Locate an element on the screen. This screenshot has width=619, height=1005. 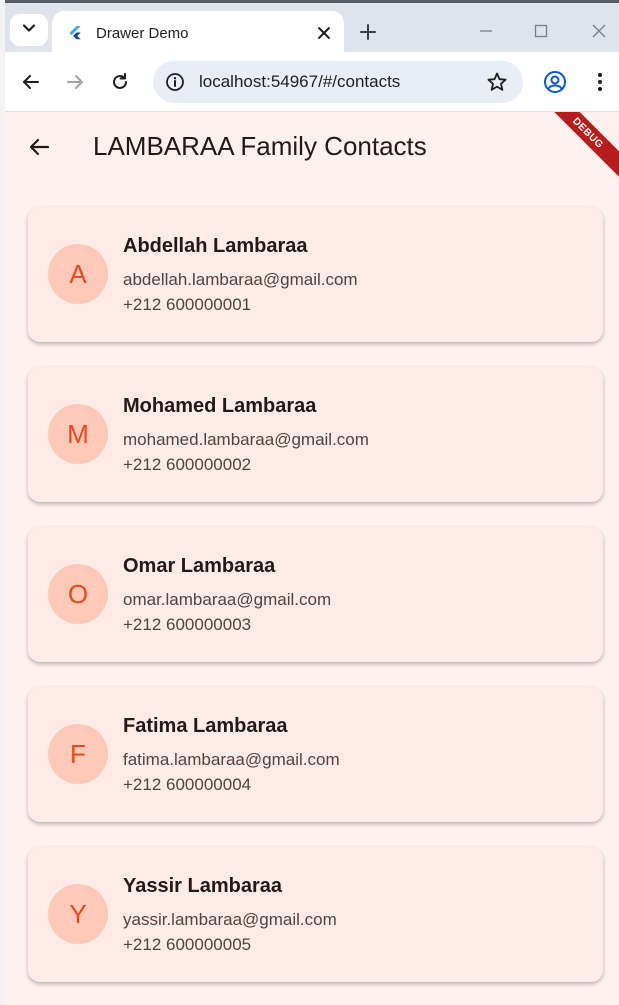
browser-toolbar: localhost:54967/#/contacts is located at coordinates (309, 82).